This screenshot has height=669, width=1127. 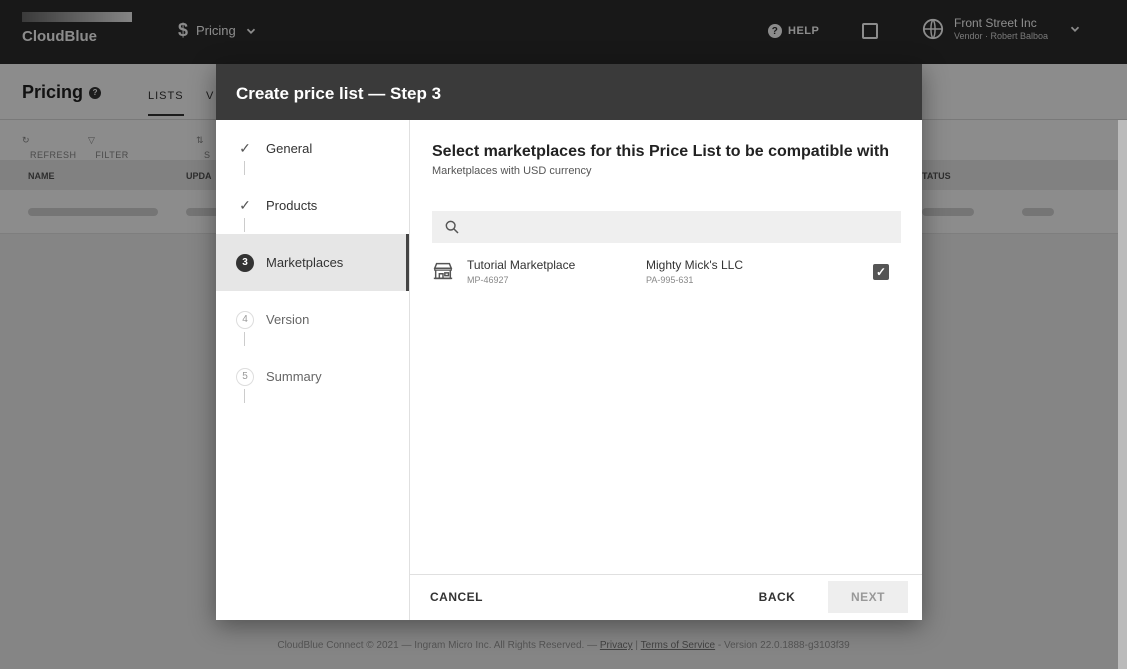 I want to click on search-box, so click(x=666, y=227).